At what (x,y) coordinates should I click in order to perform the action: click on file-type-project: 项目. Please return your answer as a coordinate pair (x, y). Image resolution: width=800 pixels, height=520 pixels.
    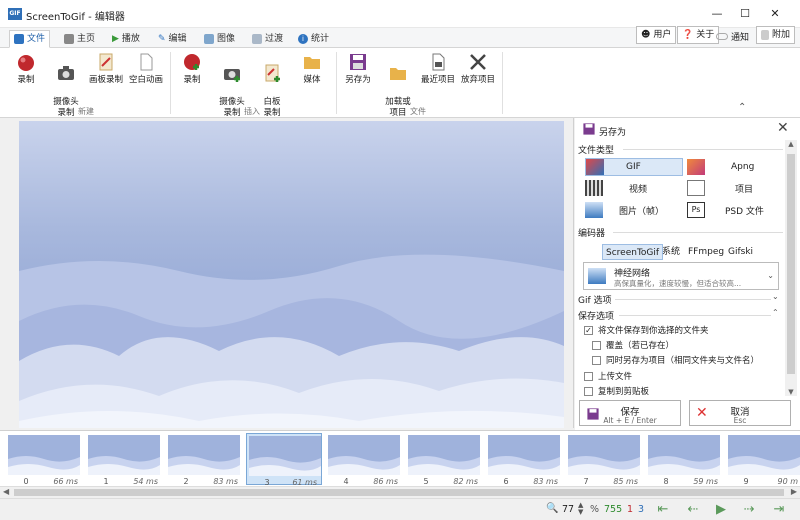
    Looking at the image, I should click on (734, 188).